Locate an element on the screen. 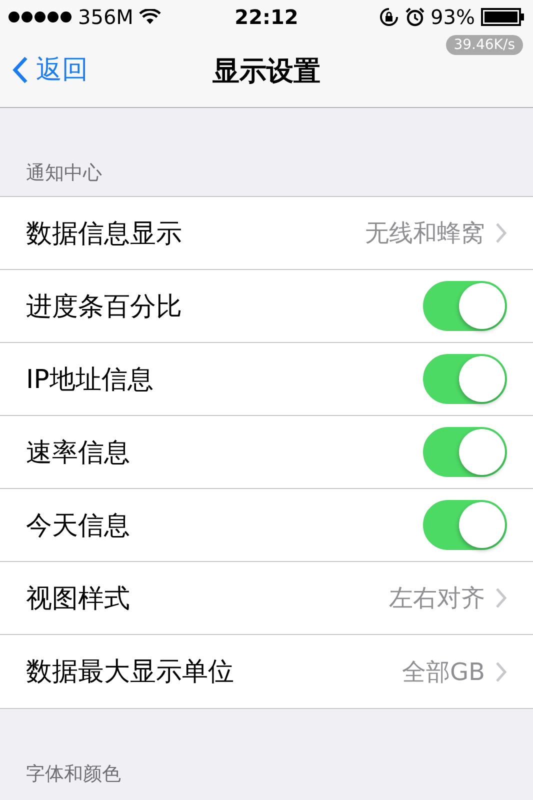 This screenshot has height=800, width=533. battery-icon is located at coordinates (503, 17).